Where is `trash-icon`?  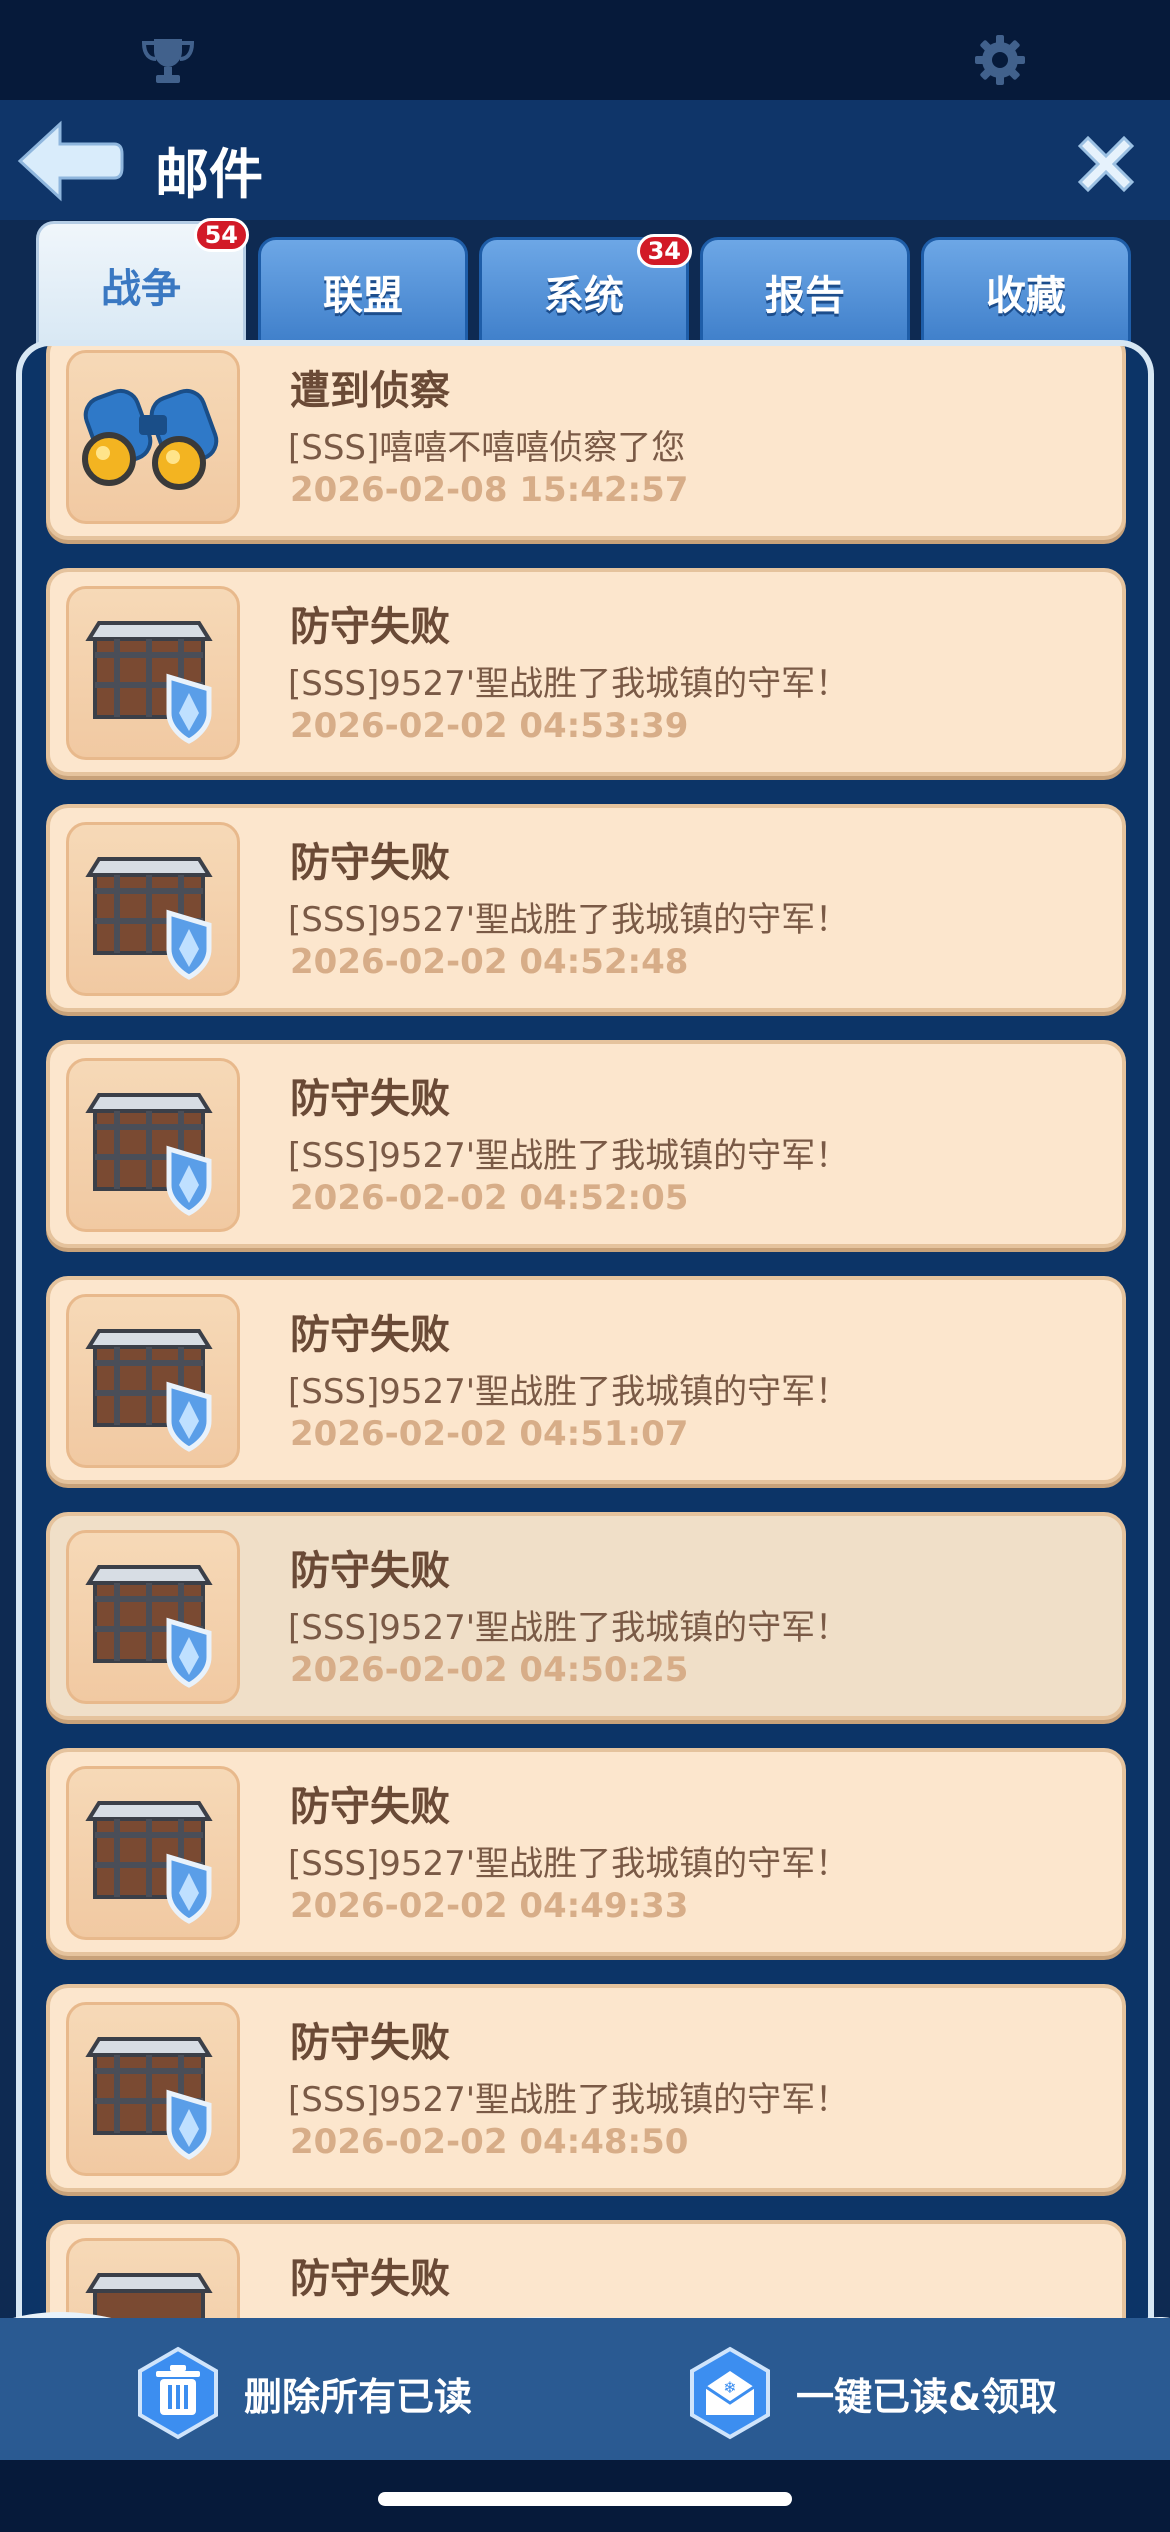 trash-icon is located at coordinates (178, 2393).